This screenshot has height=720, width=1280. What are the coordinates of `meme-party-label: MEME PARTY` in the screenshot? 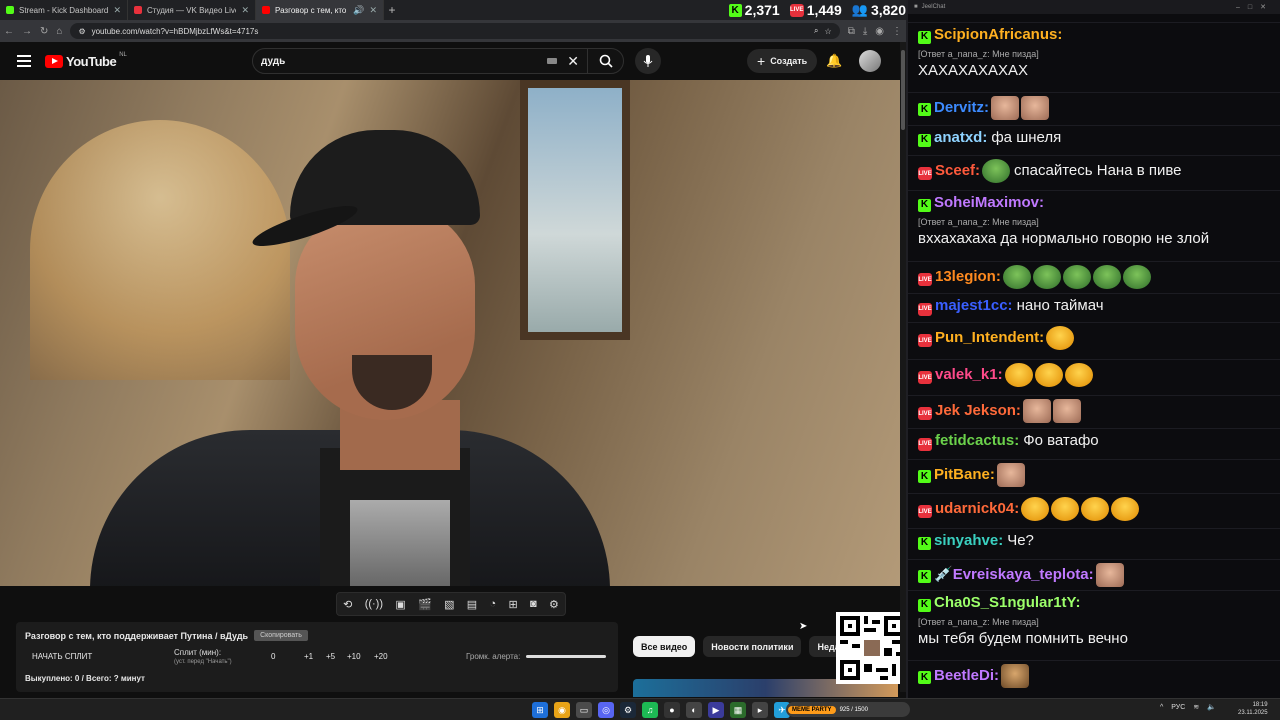 It's located at (812, 709).